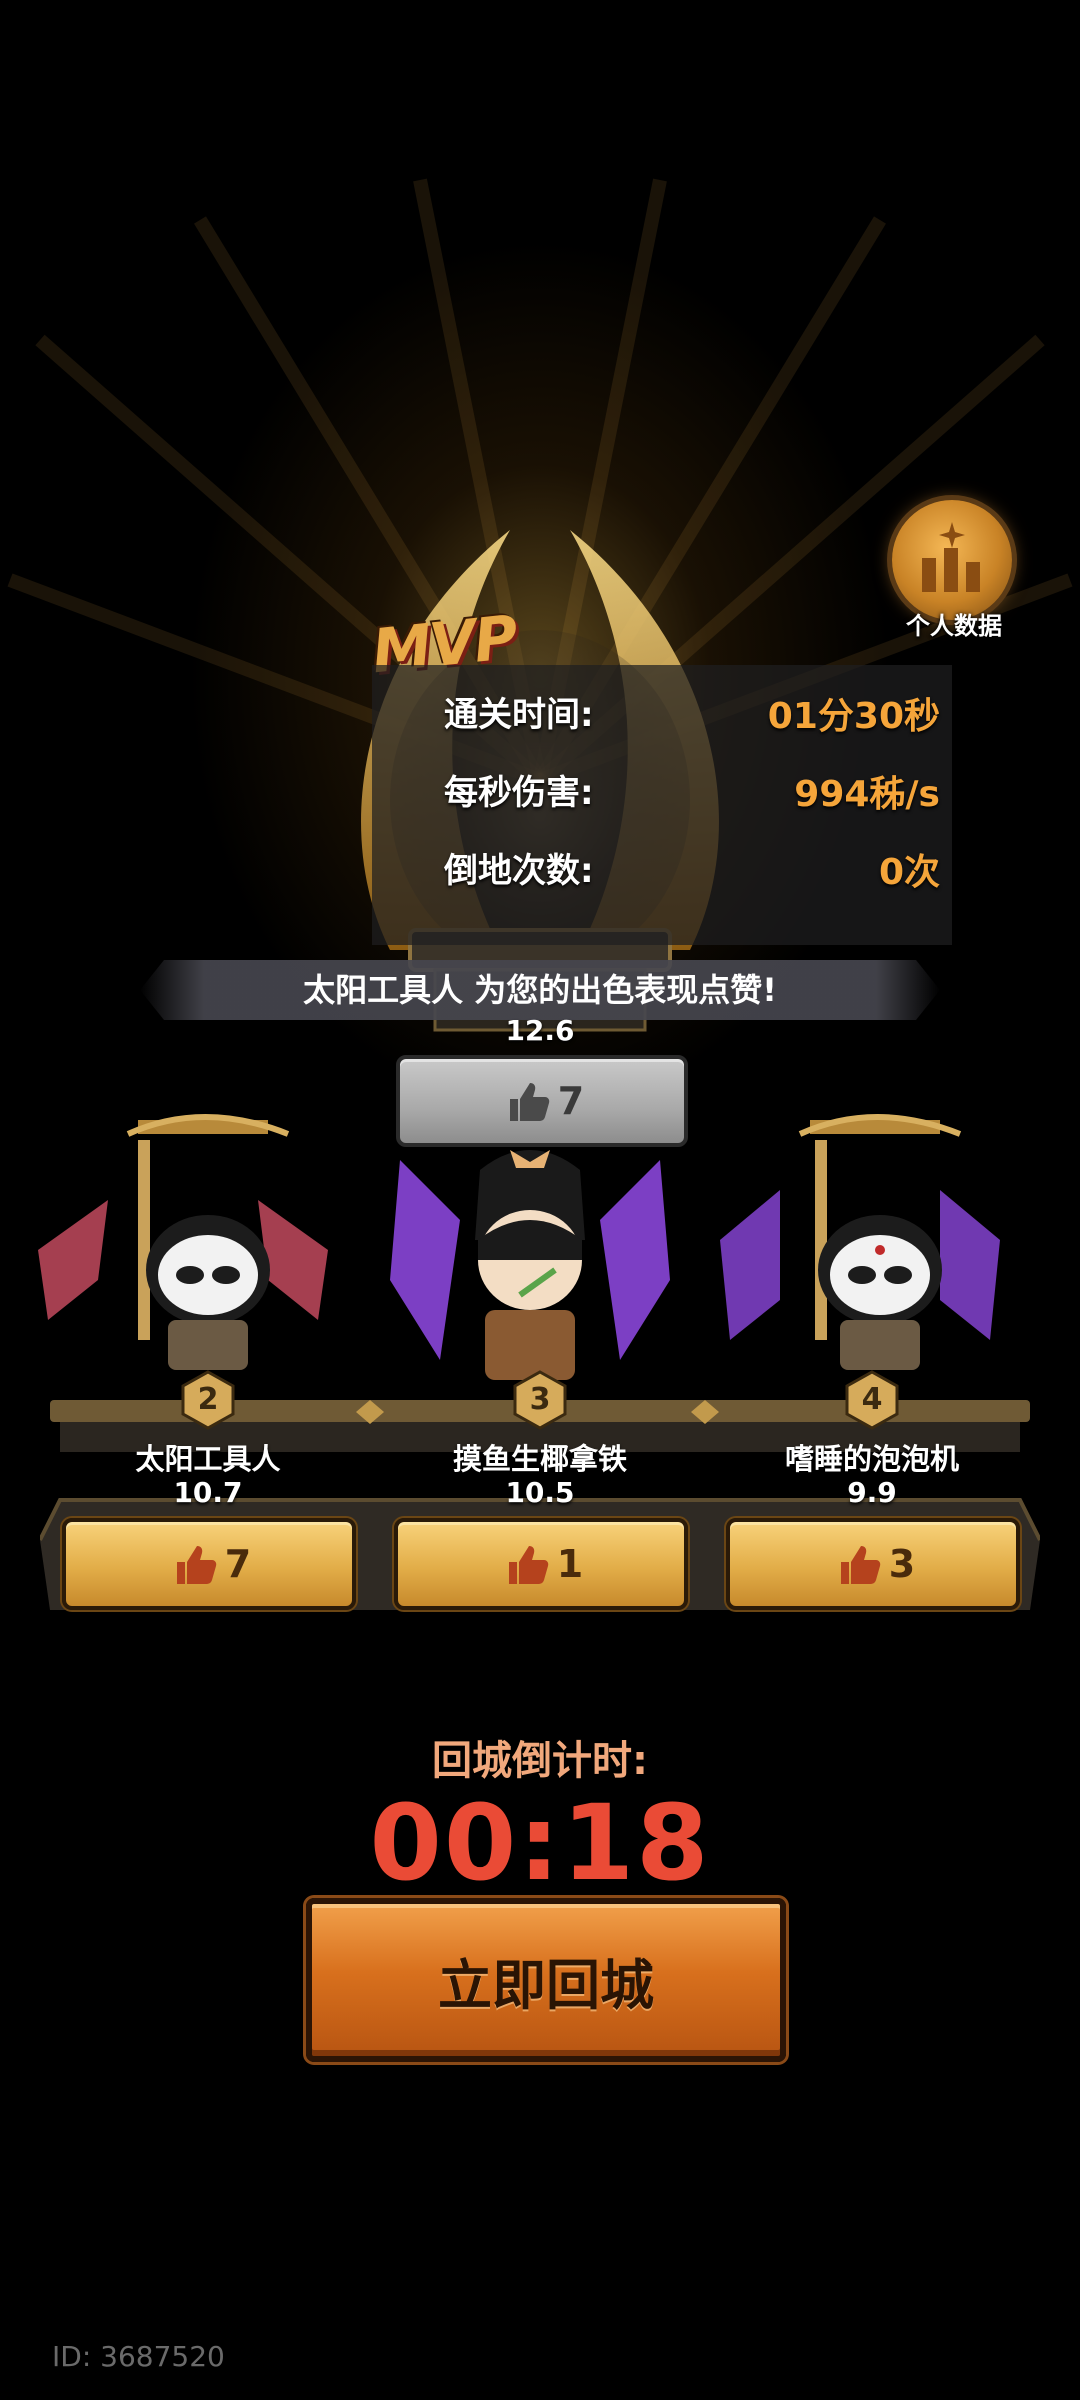  Describe the element at coordinates (519, 715) in the screenshot. I see `stat-label: 通关时间:` at that location.